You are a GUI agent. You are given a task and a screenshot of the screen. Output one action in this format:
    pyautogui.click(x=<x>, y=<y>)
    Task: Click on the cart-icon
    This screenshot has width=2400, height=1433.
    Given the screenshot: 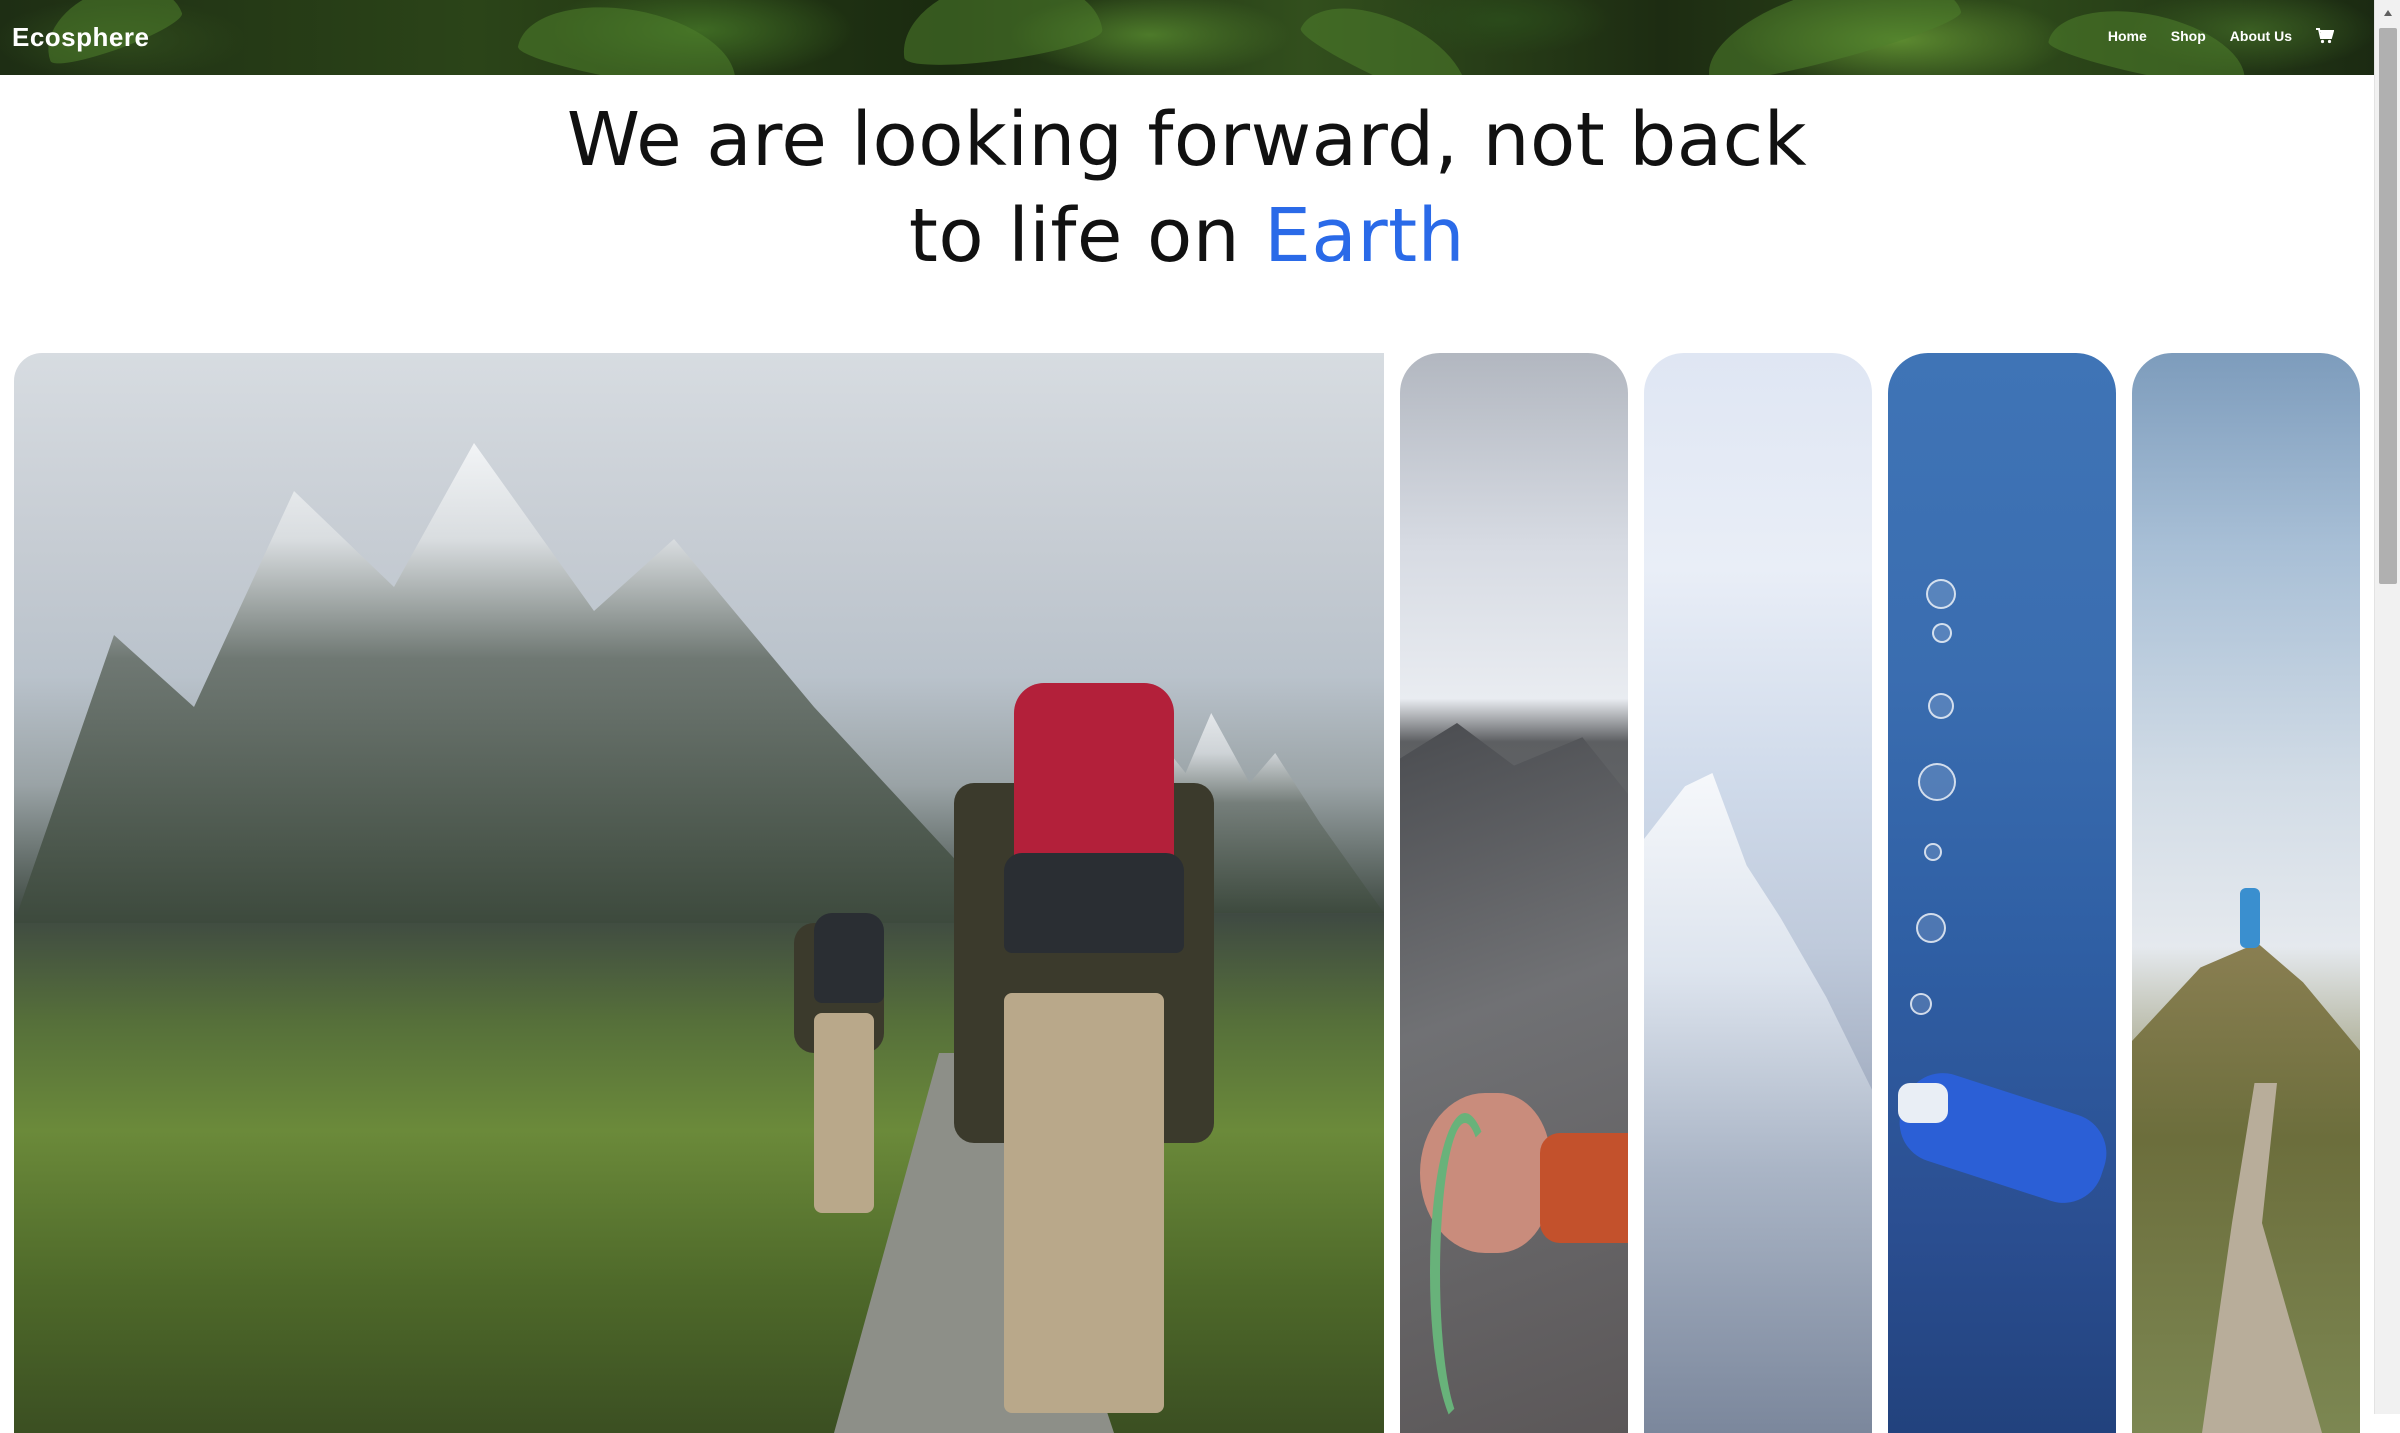 What is the action you would take?
    pyautogui.click(x=2325, y=36)
    